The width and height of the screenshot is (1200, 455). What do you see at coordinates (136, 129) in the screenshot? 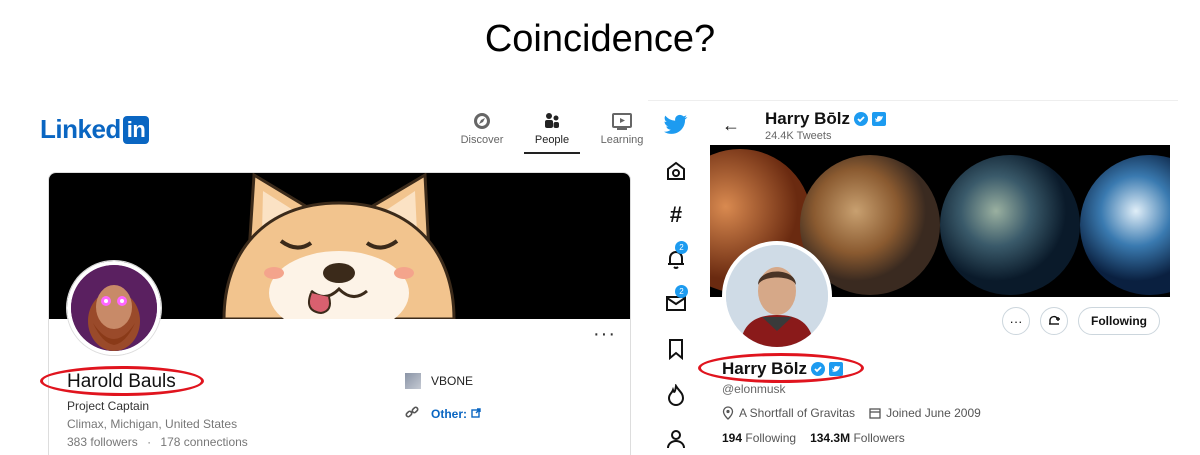
I see `linkedin-logo-in: in` at bounding box center [136, 129].